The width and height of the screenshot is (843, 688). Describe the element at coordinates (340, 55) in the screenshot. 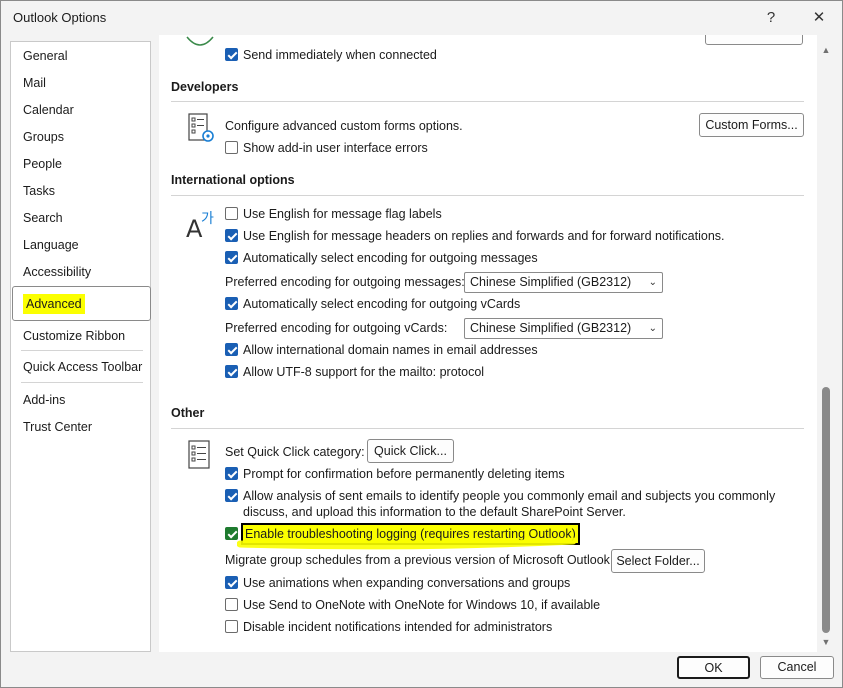

I see `send-immediately-label: Send immediately when connected` at that location.